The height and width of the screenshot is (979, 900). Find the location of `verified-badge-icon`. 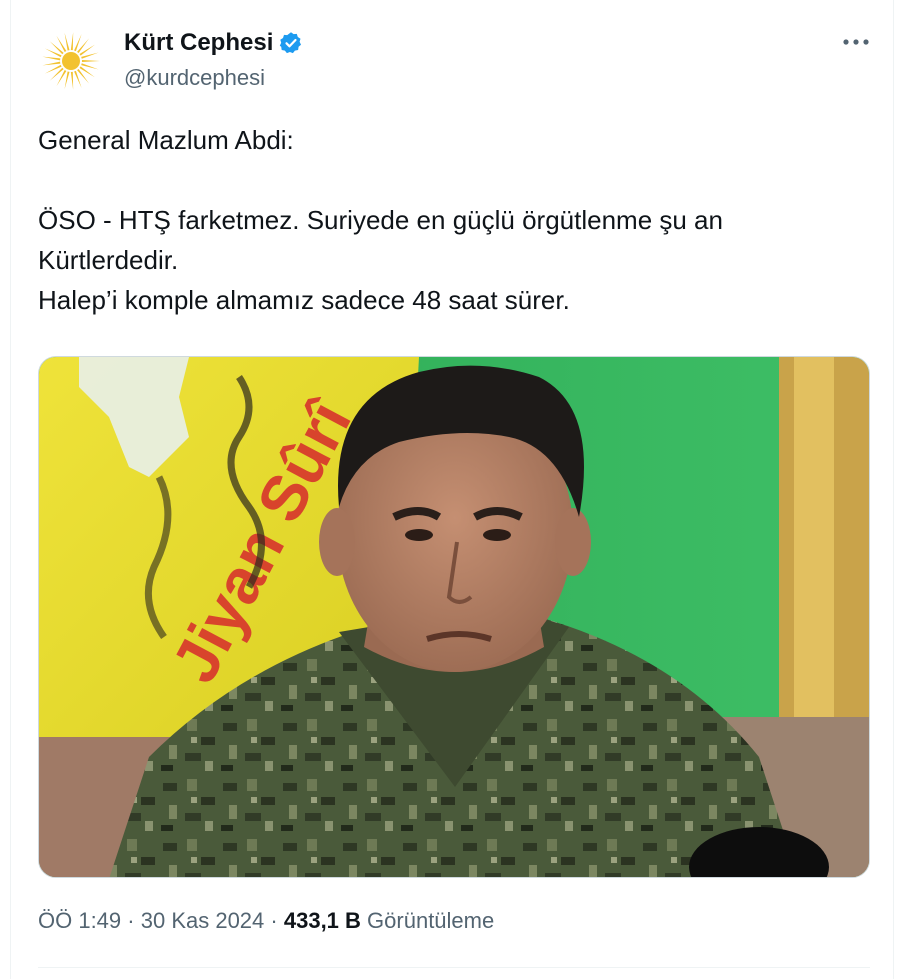

verified-badge-icon is located at coordinates (291, 43).